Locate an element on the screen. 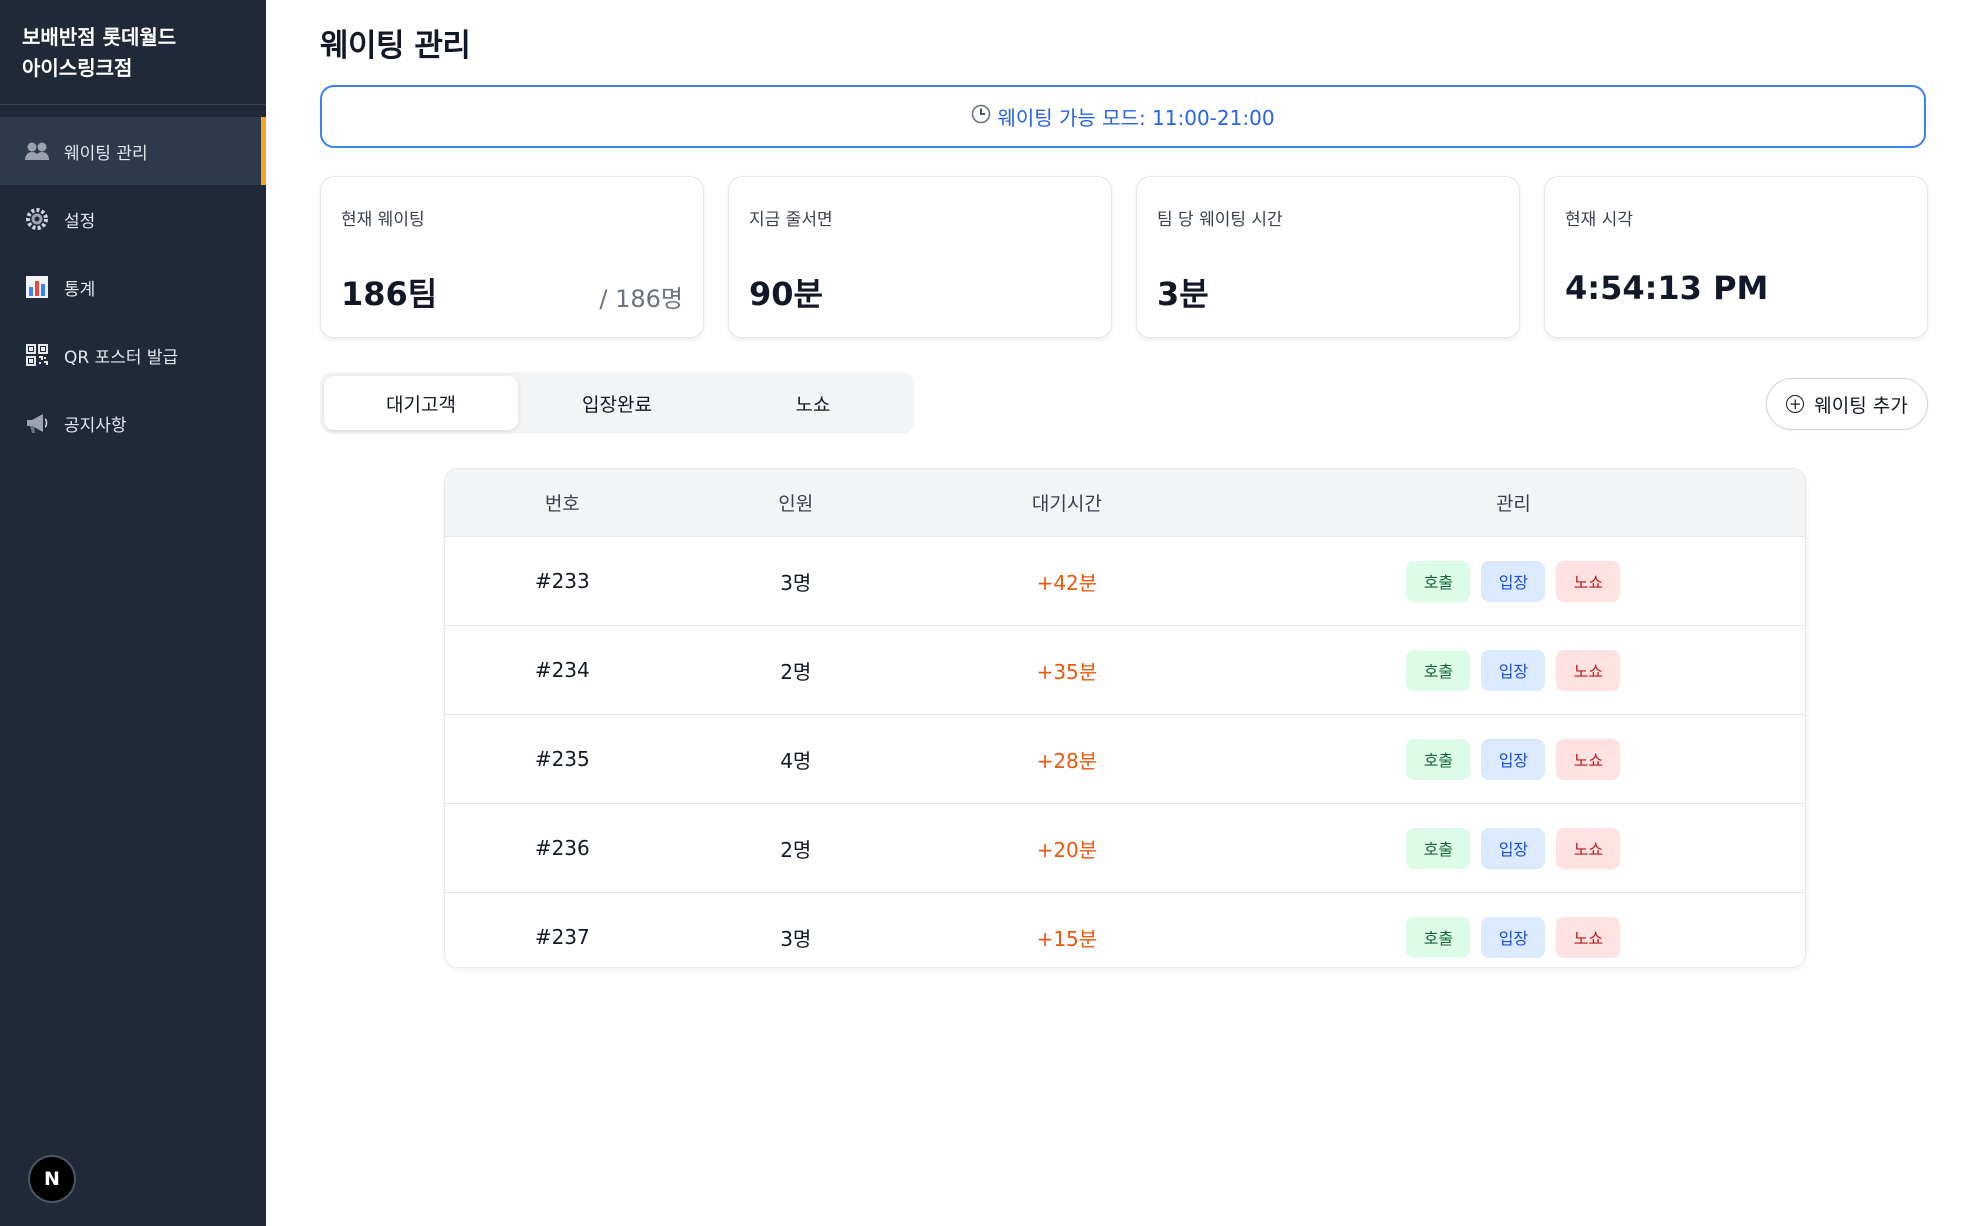  wait-time: +28분 is located at coordinates (1066, 759).